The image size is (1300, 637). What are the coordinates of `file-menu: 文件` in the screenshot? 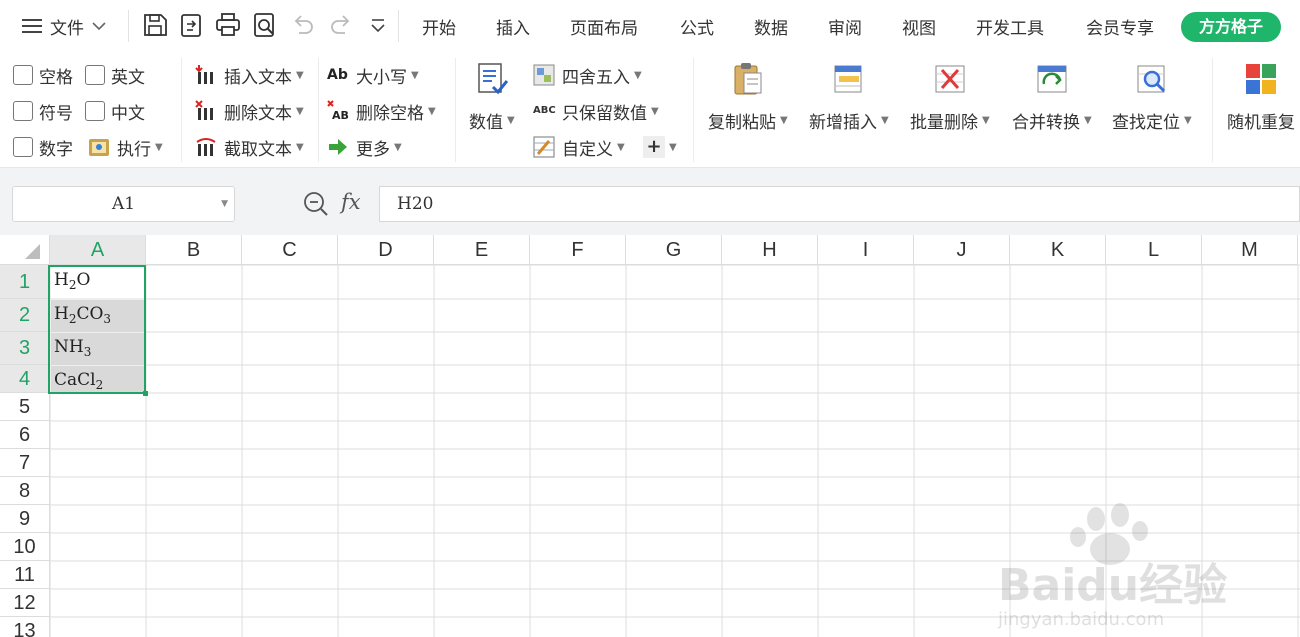 It's located at (64, 26).